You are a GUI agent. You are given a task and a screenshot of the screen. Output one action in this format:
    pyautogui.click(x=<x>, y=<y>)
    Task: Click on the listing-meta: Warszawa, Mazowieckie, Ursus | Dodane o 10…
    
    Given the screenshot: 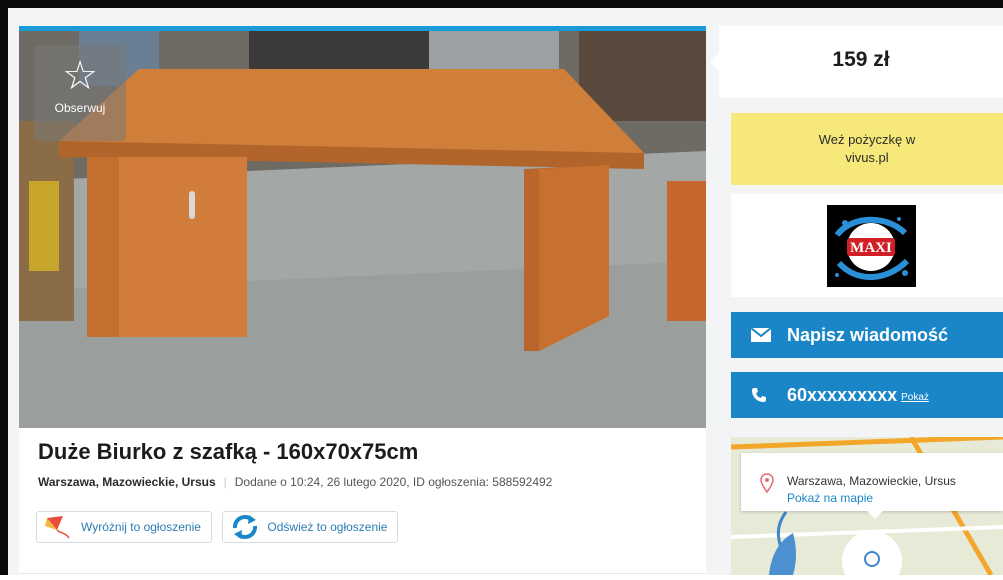 What is the action you would take?
    pyautogui.click(x=295, y=482)
    